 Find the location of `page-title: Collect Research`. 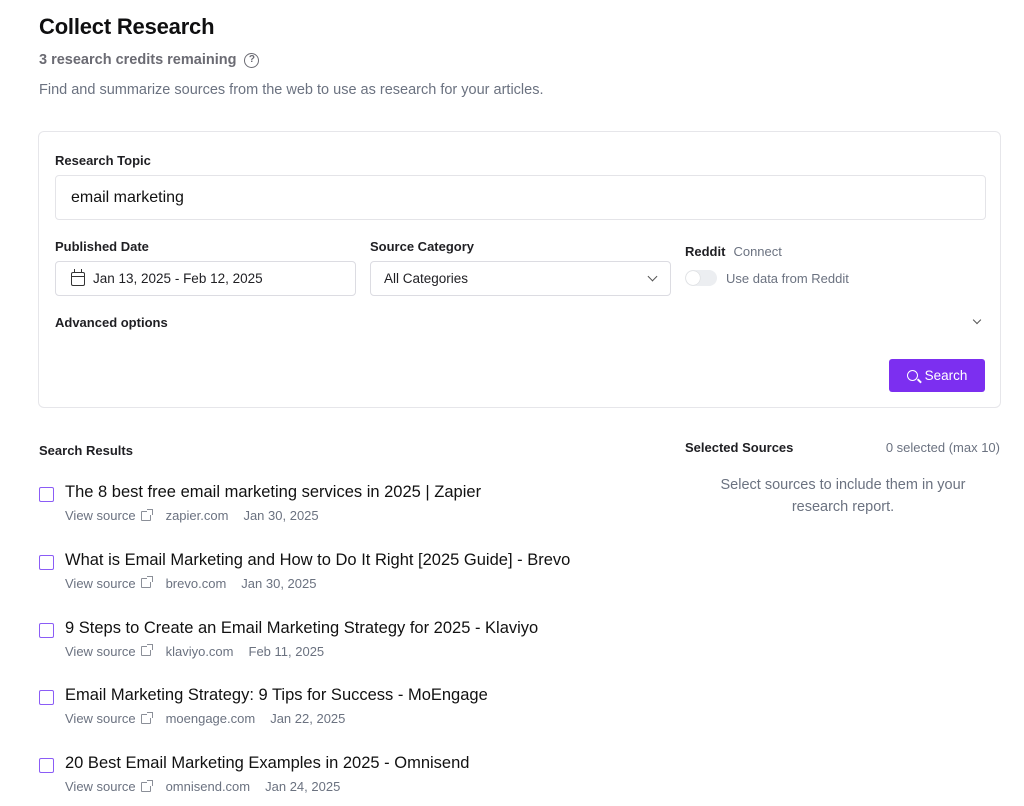

page-title: Collect Research is located at coordinates (127, 26).